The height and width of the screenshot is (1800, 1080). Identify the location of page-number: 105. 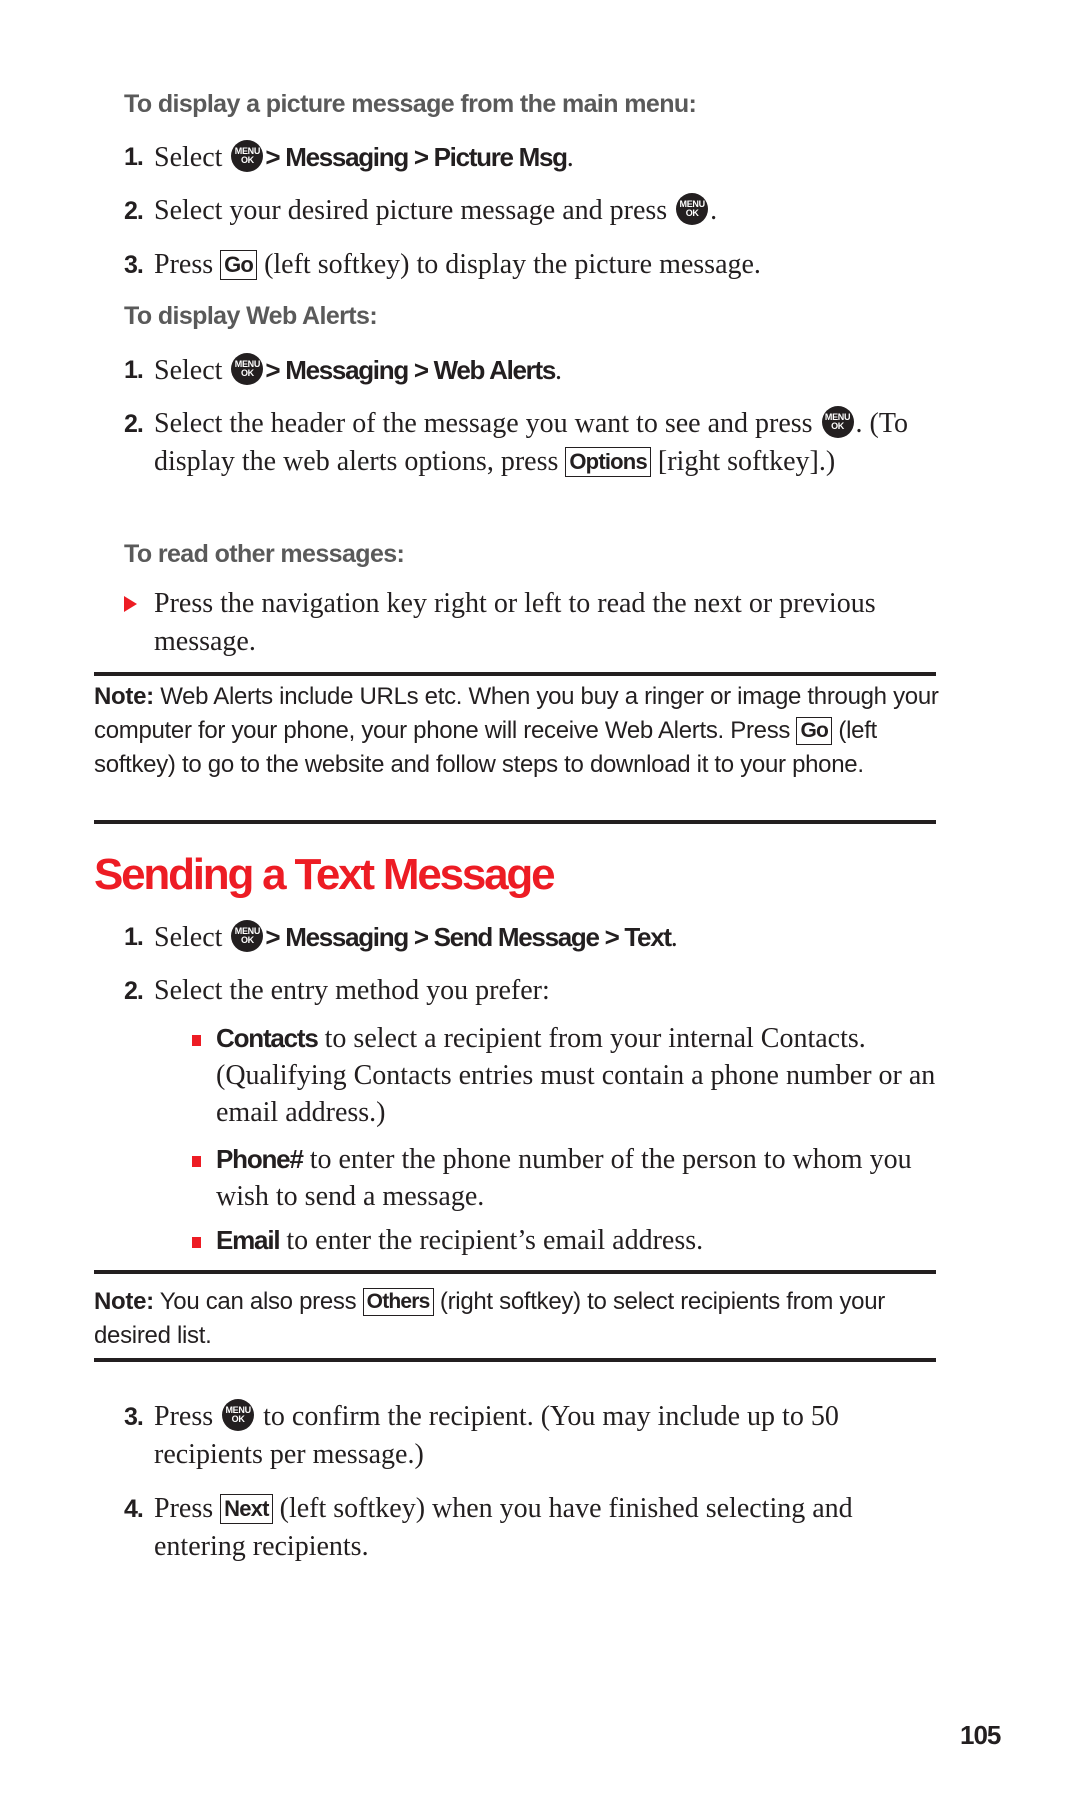
(980, 1735).